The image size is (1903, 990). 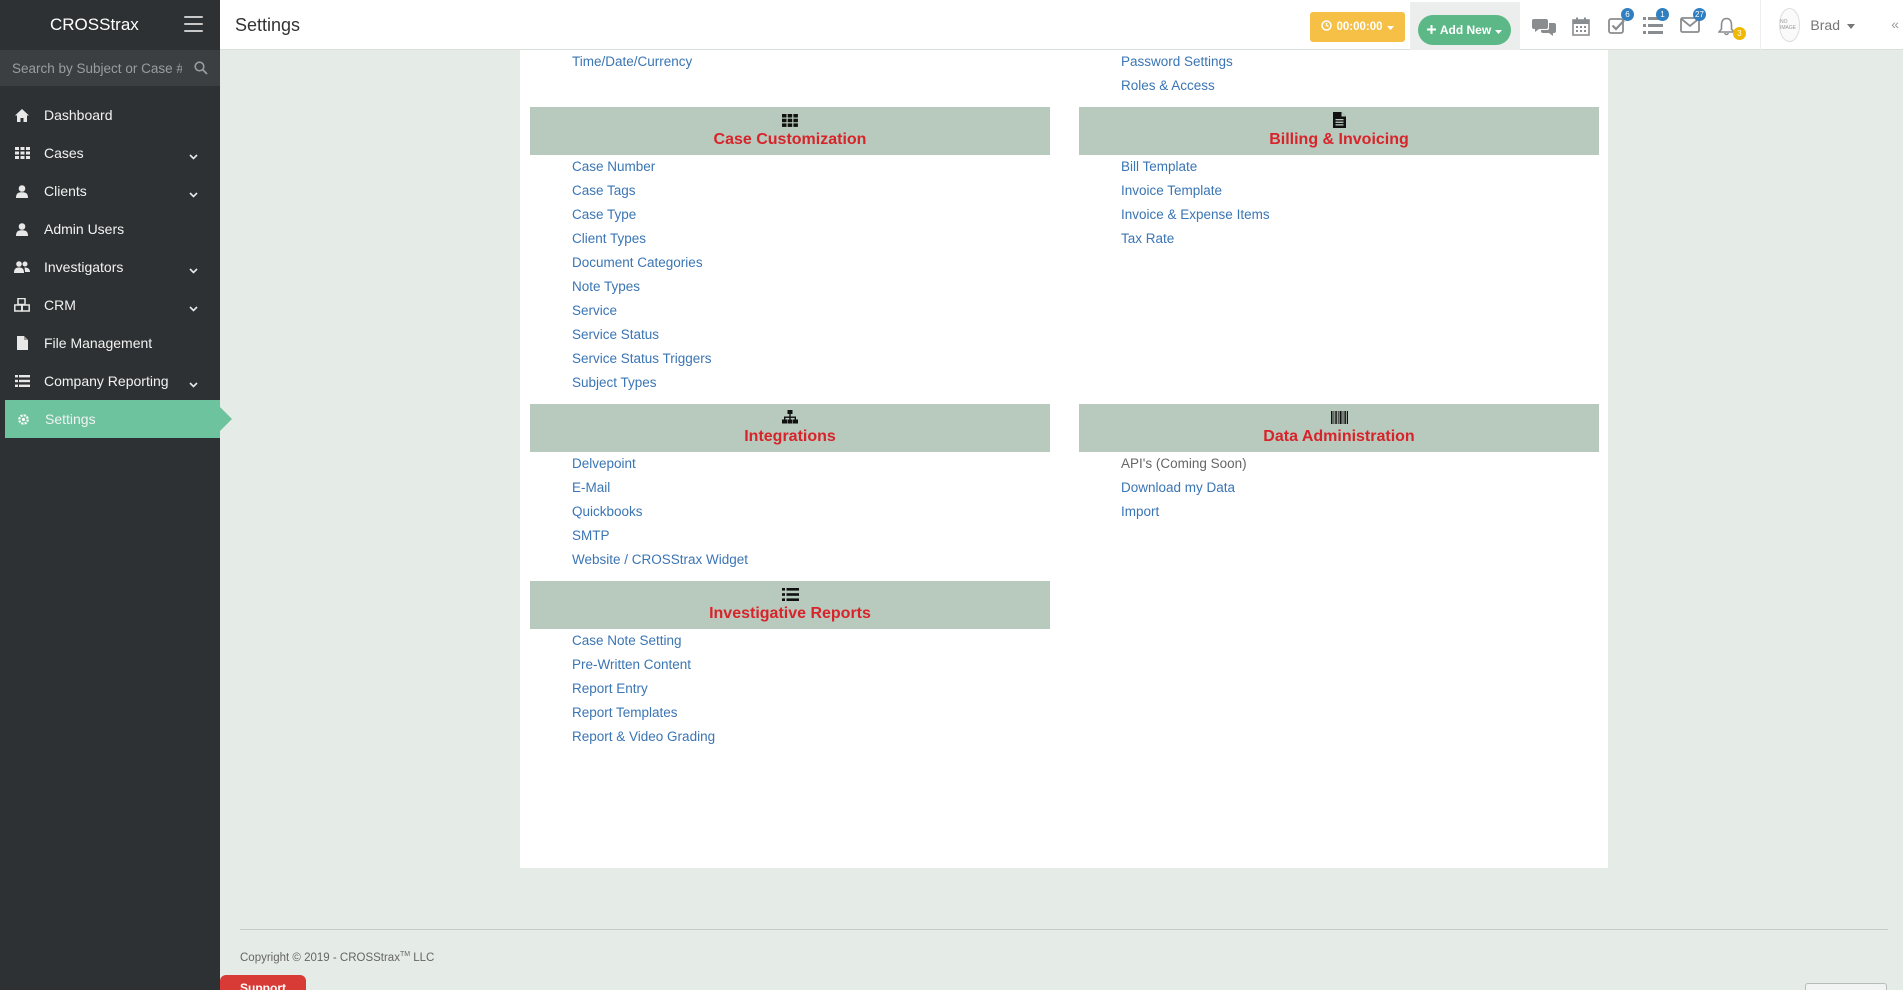 I want to click on add-new-button: Add New, so click(x=1464, y=30).